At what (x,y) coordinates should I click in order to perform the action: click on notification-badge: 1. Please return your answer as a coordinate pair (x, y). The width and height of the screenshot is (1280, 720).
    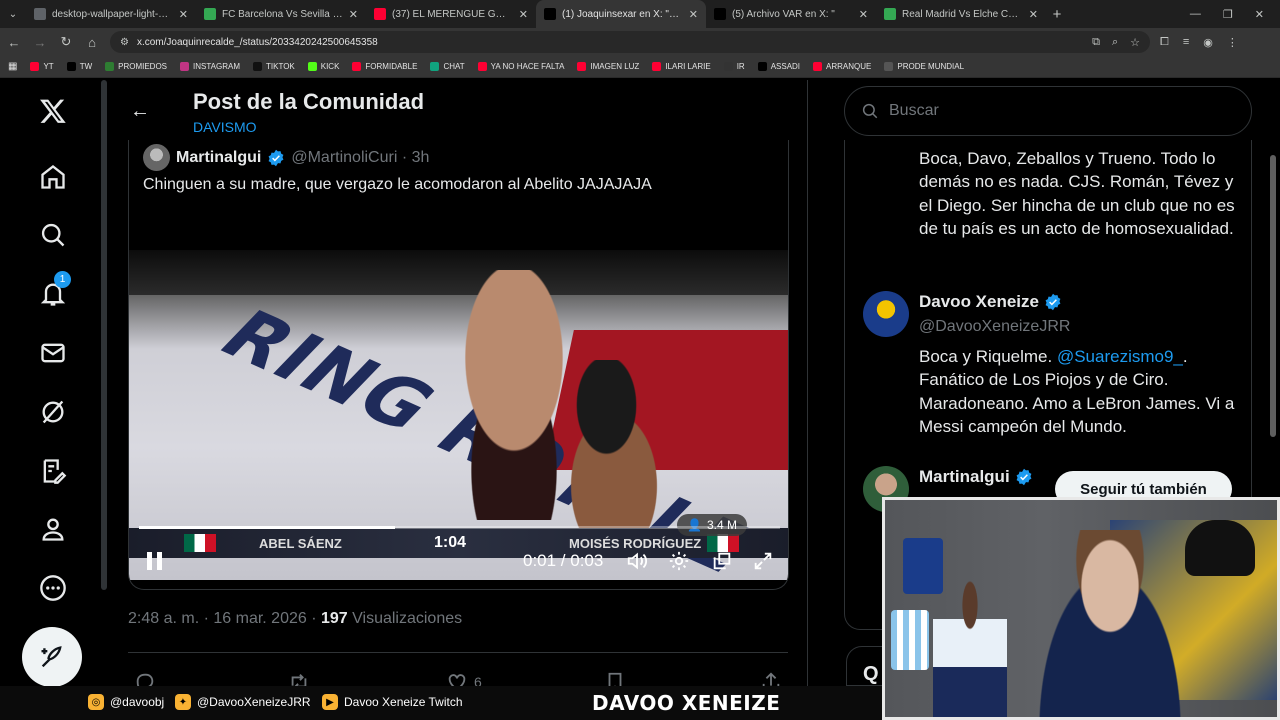
    Looking at the image, I should click on (62, 279).